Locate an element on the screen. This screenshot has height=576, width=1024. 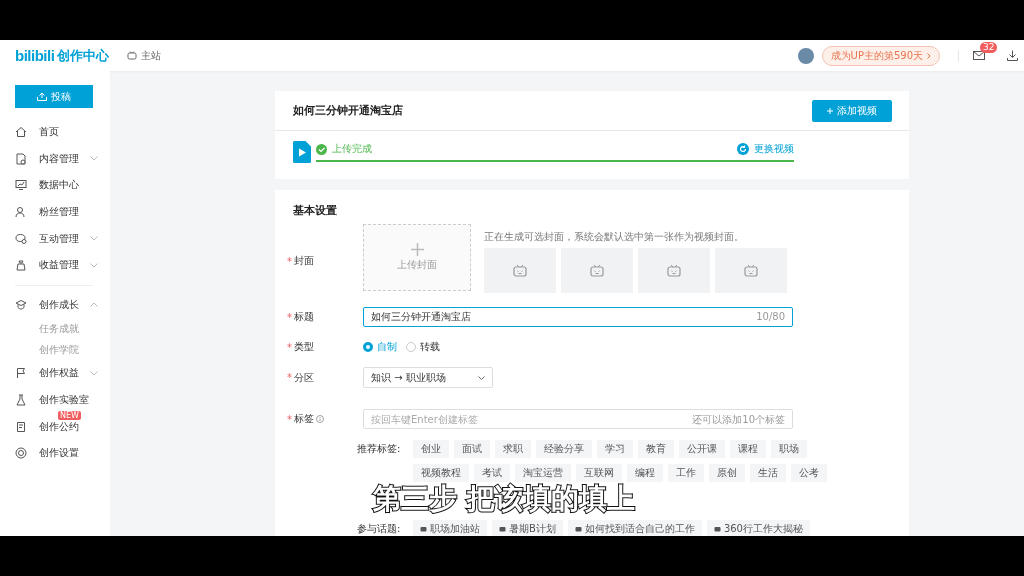
sidebar-item: 首页 is located at coordinates (55, 132).